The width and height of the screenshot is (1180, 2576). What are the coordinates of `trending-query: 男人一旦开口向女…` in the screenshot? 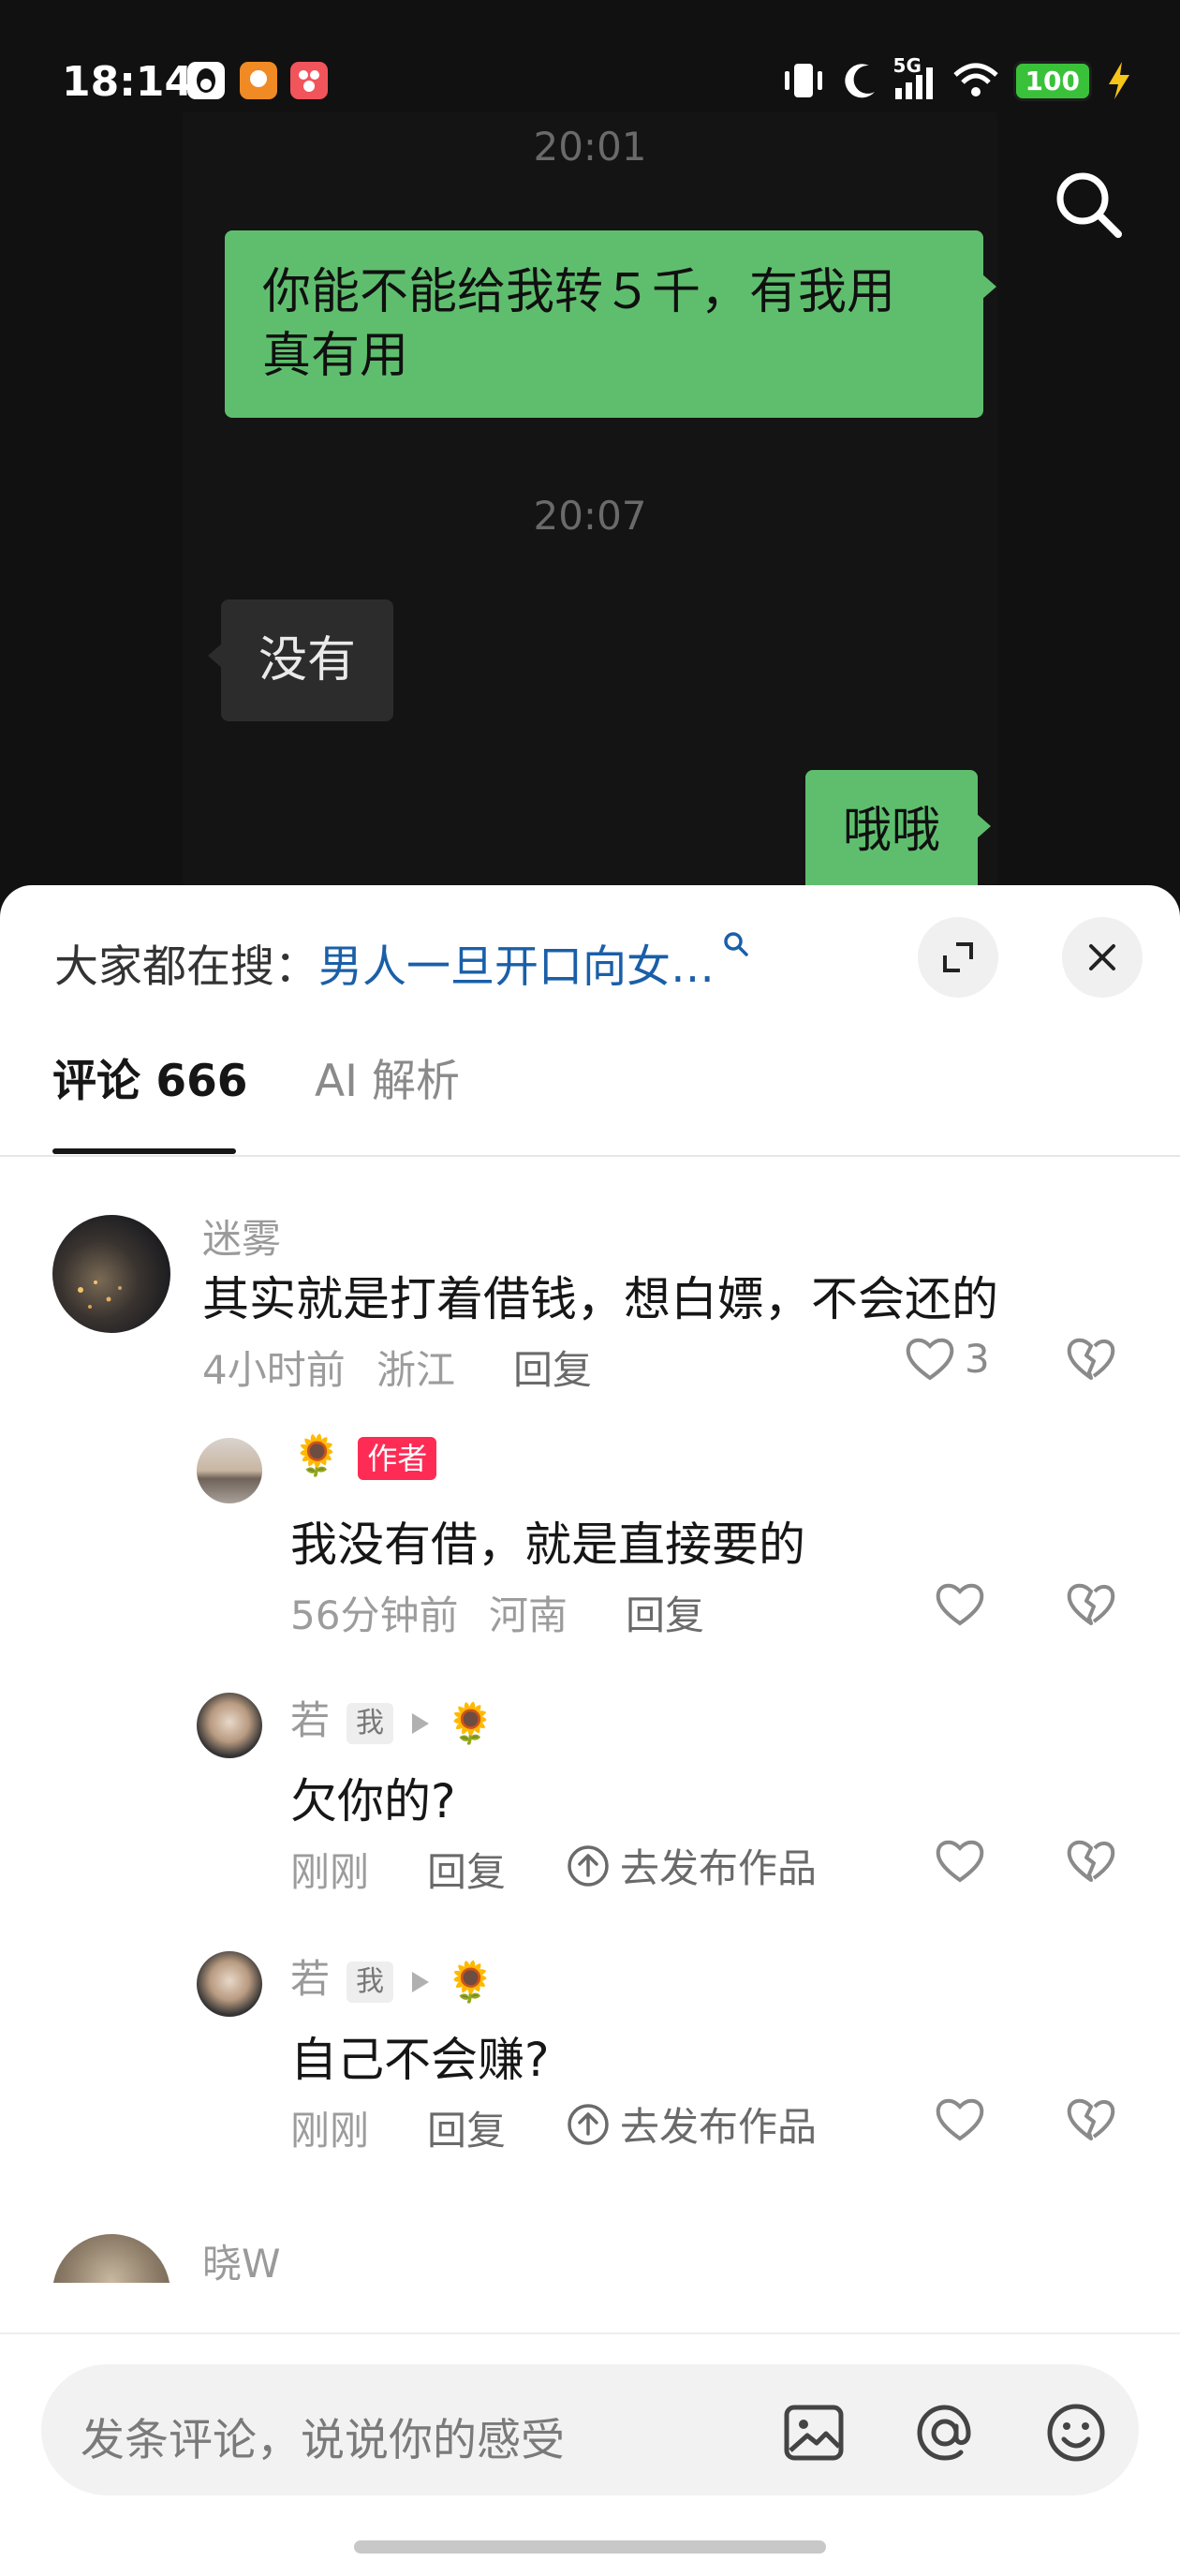 It's located at (516, 967).